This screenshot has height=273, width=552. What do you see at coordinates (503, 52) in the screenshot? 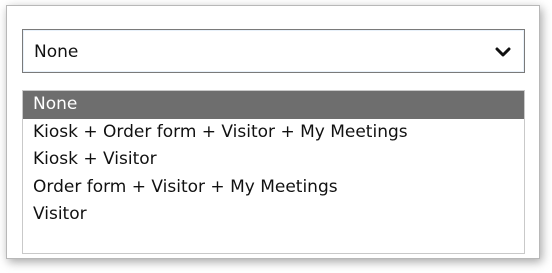
I see `chevron-down-icon` at bounding box center [503, 52].